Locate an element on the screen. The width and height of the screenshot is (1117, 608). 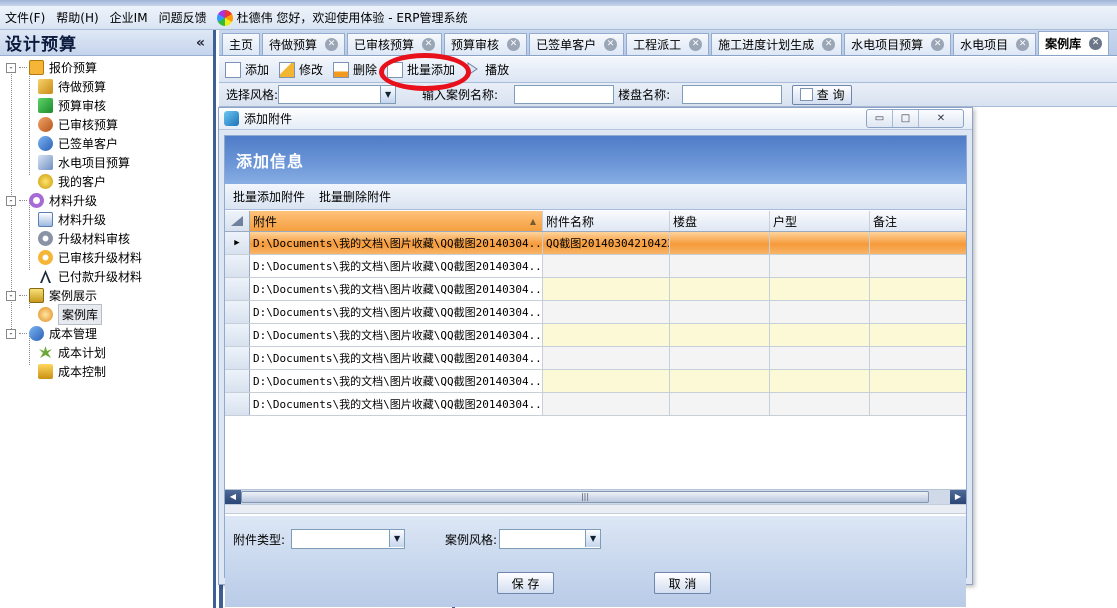
attach-type-select: ▼ is located at coordinates (348, 539).